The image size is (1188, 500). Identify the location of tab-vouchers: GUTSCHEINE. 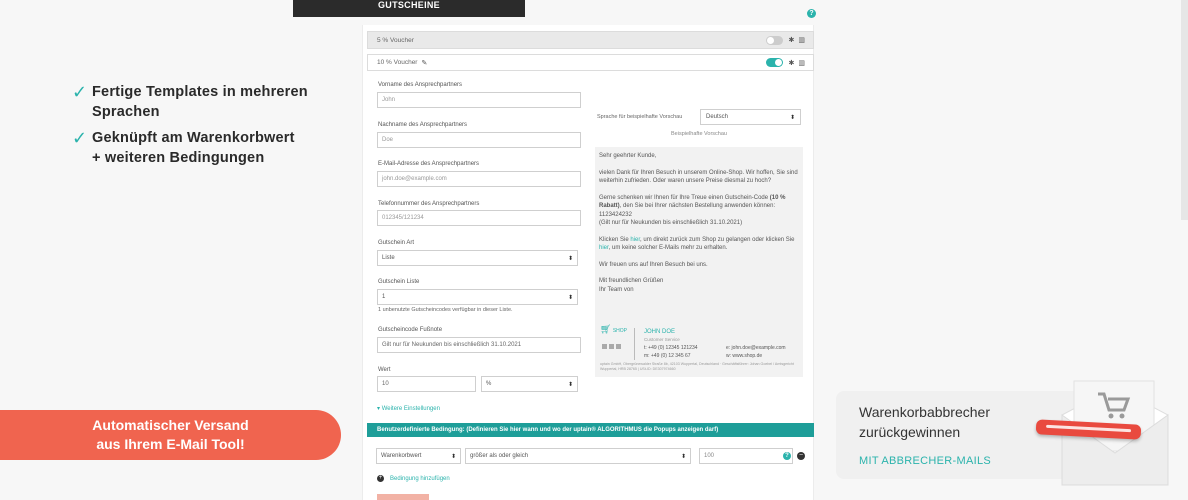
(409, 8).